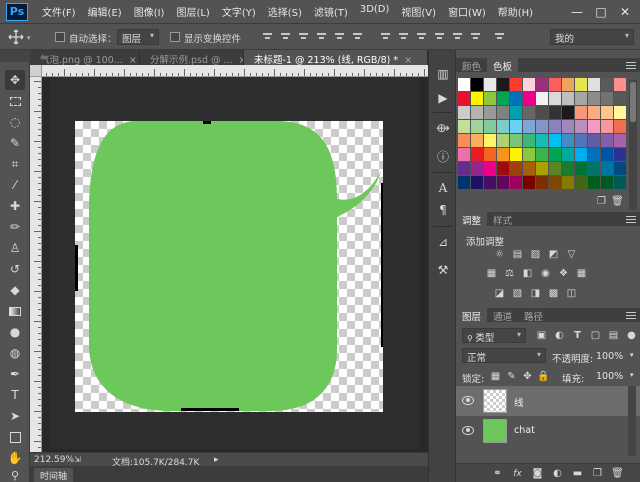 This screenshot has height=482, width=640. I want to click on opacity-value: 100%, so click(609, 356).